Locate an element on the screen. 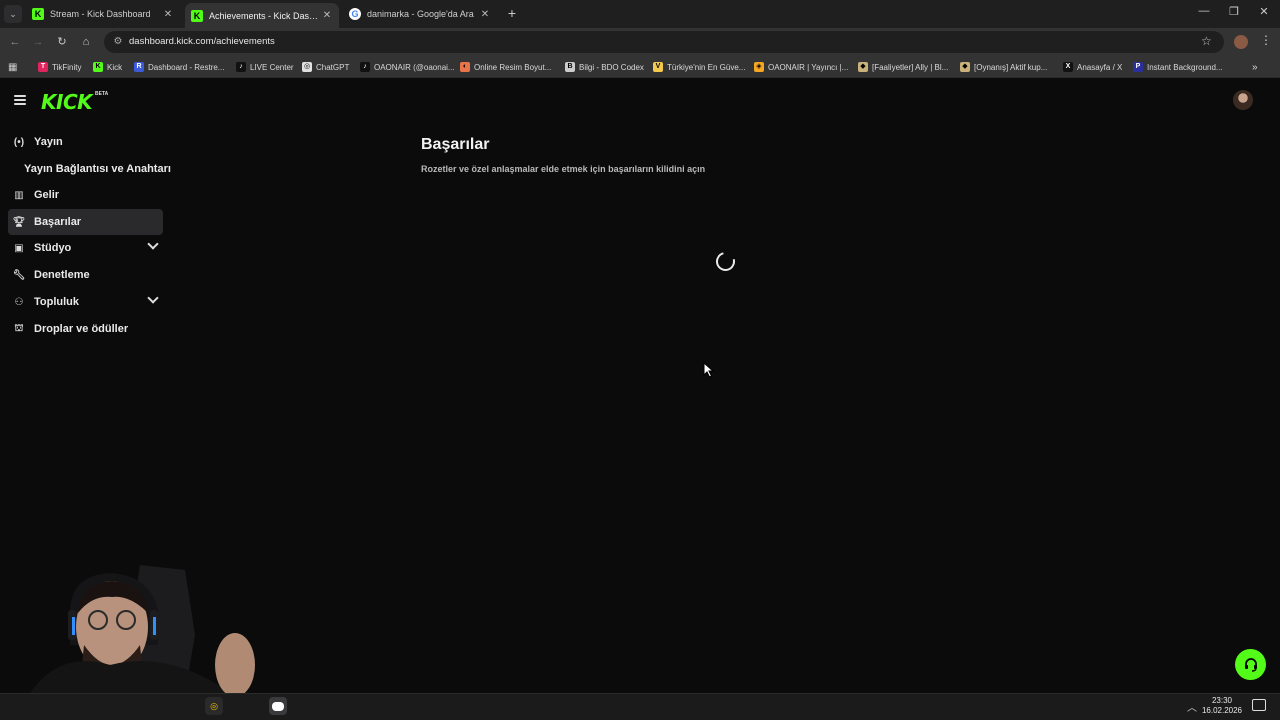 The width and height of the screenshot is (1280, 720). tab-google: G danimarka - Google'da Ara ✕ is located at coordinates (420, 14).